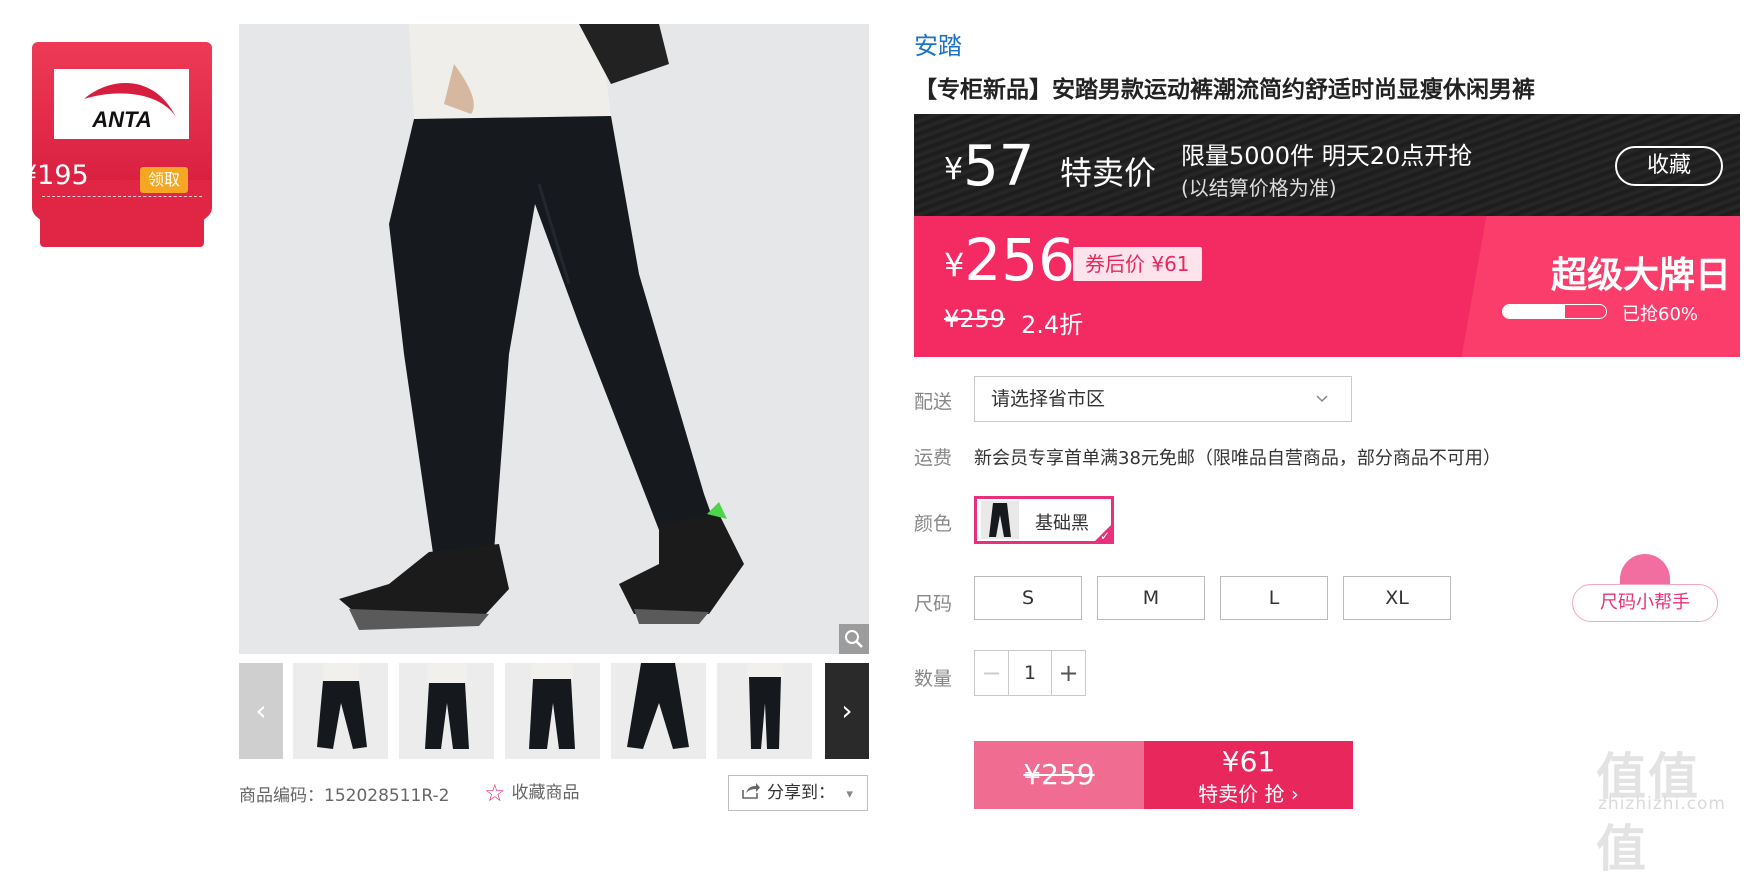 Image resolution: width=1744 pixels, height=881 pixels. I want to click on flash-price: ¥57, so click(989, 166).